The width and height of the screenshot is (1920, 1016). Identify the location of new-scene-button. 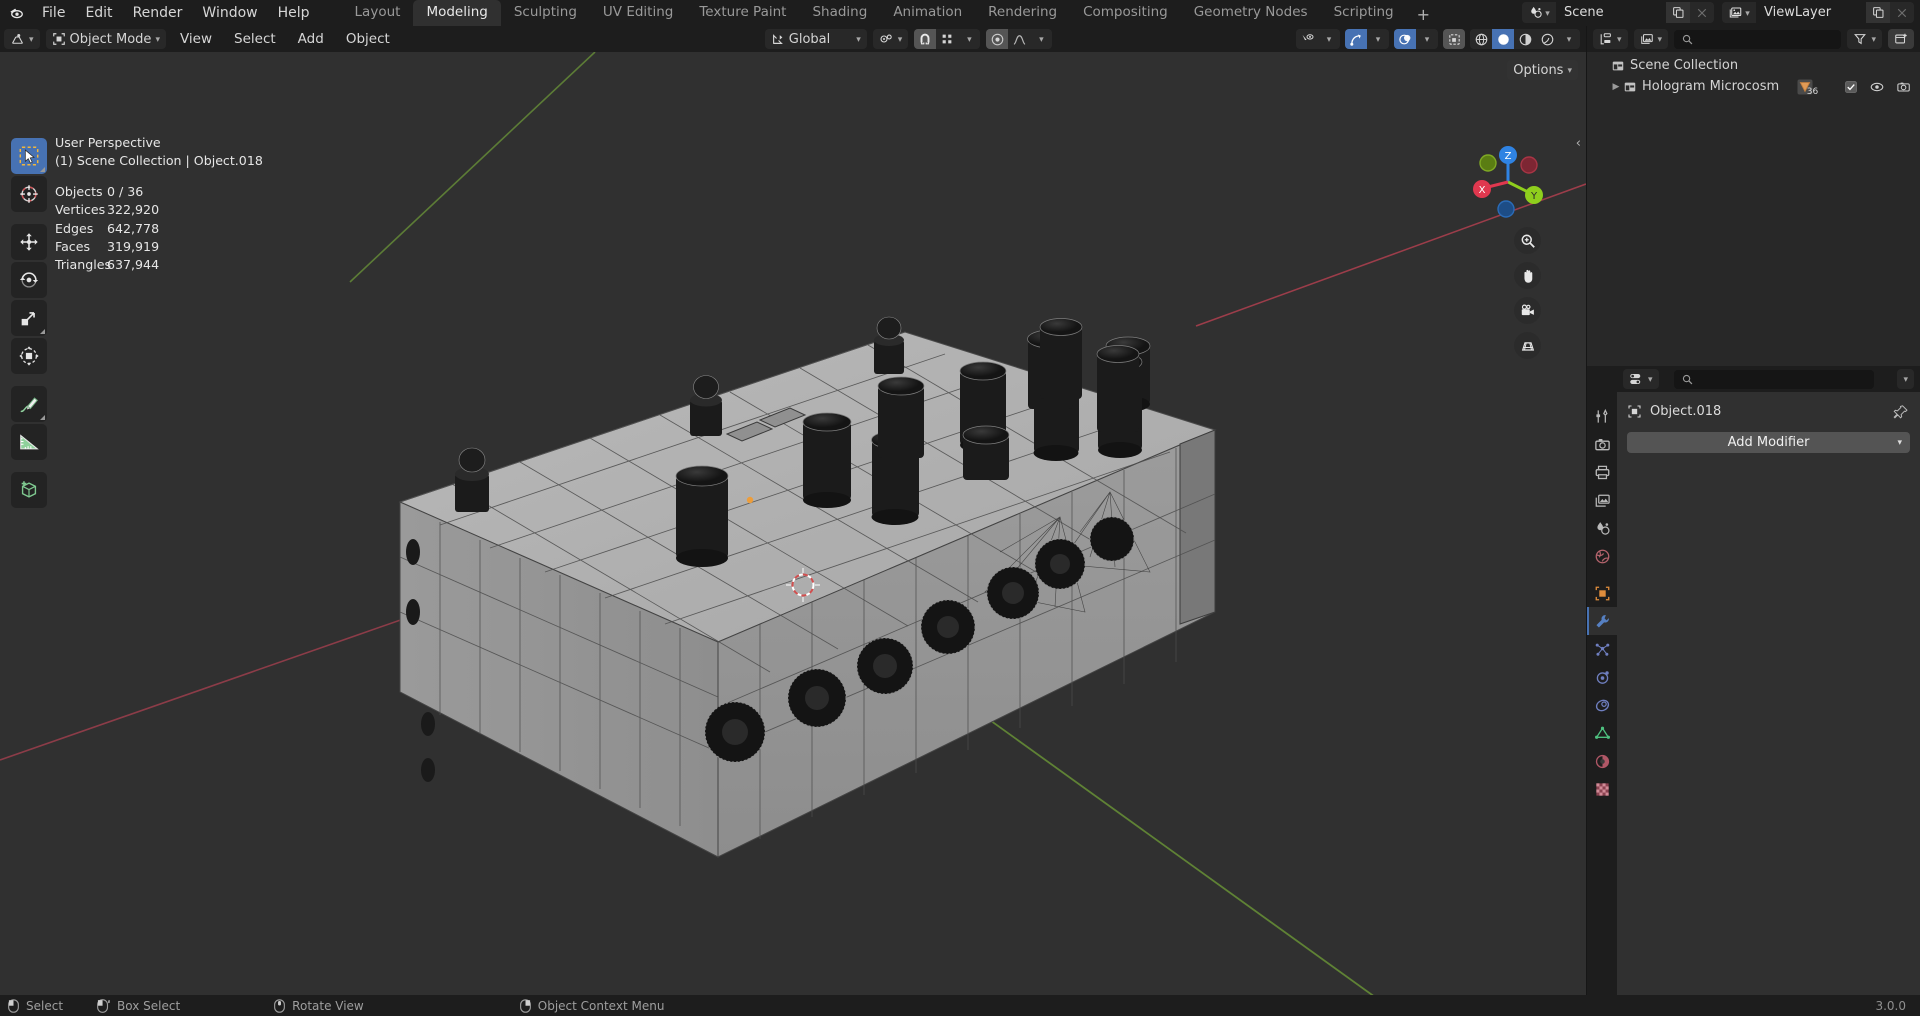
(1678, 12).